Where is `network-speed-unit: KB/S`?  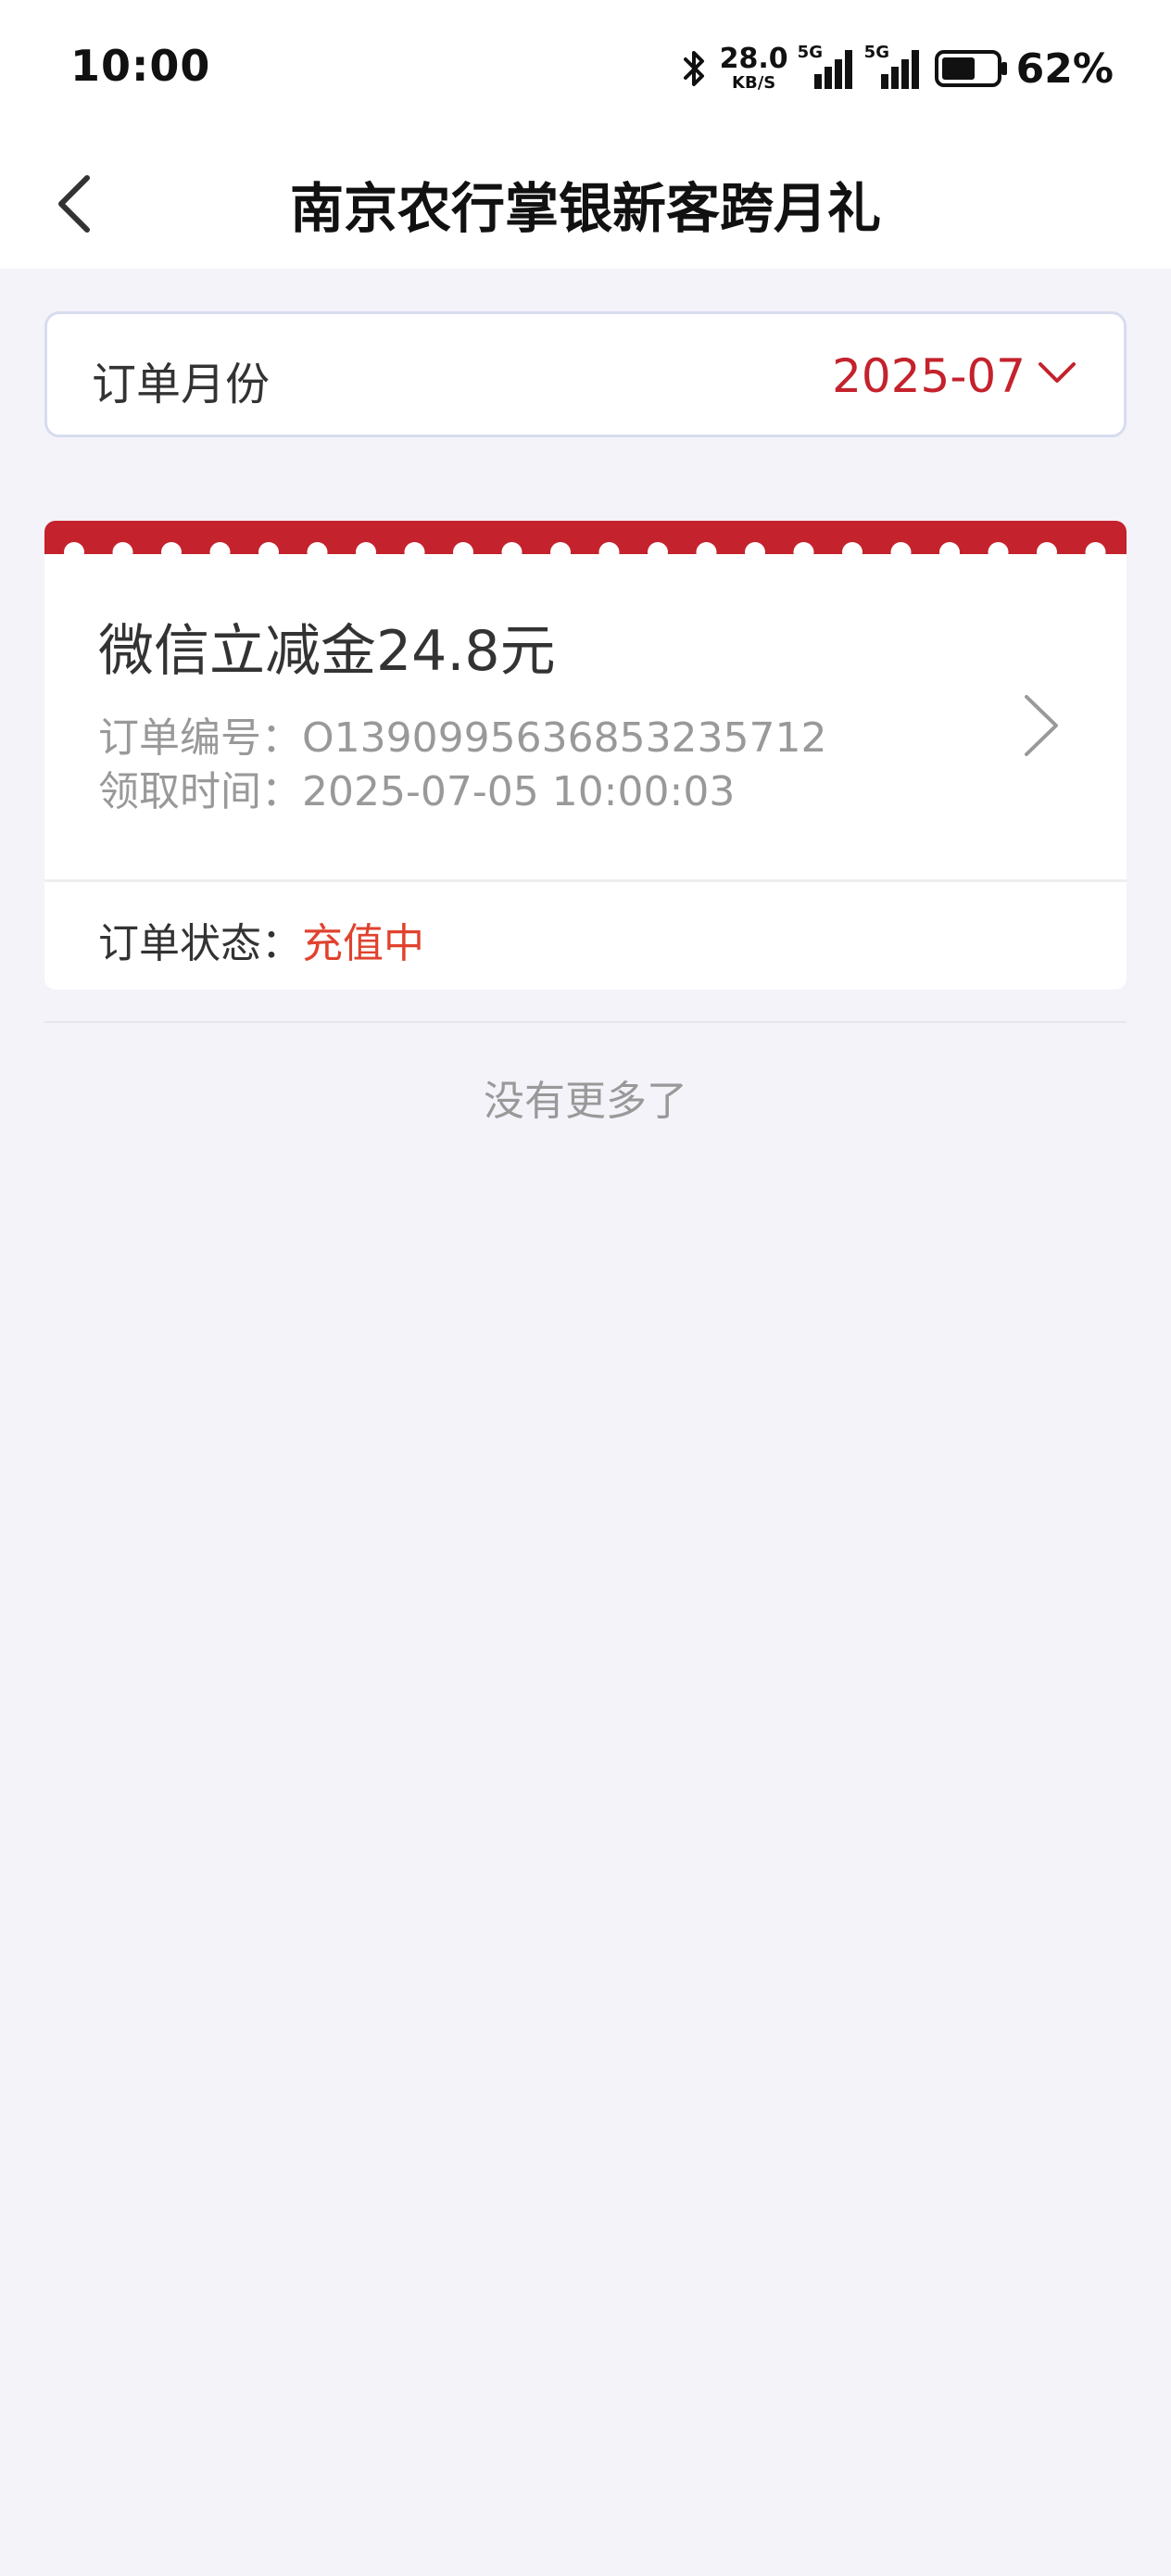
network-speed-unit: KB/S is located at coordinates (754, 83).